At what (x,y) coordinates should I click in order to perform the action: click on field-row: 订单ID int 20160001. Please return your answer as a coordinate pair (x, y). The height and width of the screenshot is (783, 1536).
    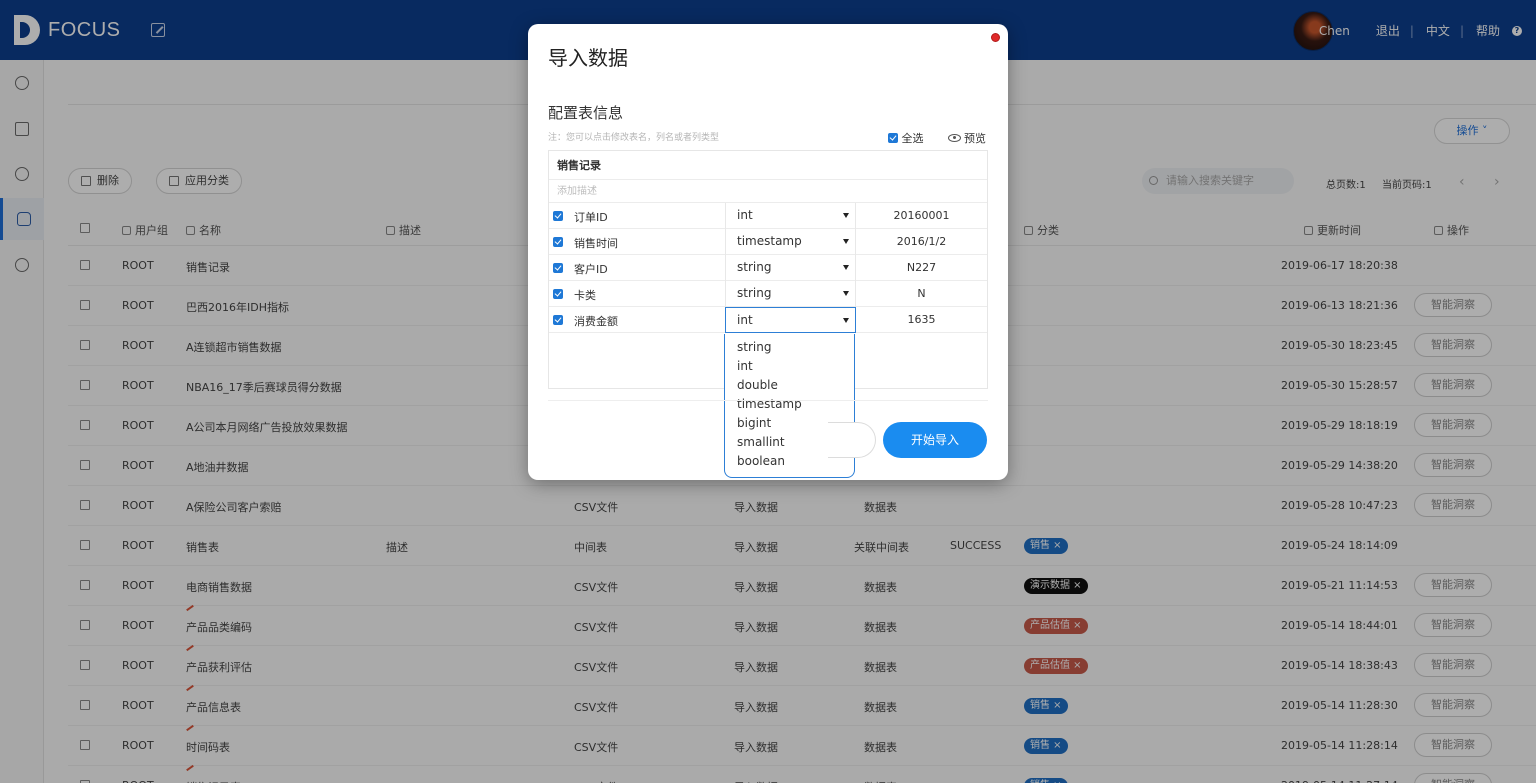
    Looking at the image, I should click on (768, 216).